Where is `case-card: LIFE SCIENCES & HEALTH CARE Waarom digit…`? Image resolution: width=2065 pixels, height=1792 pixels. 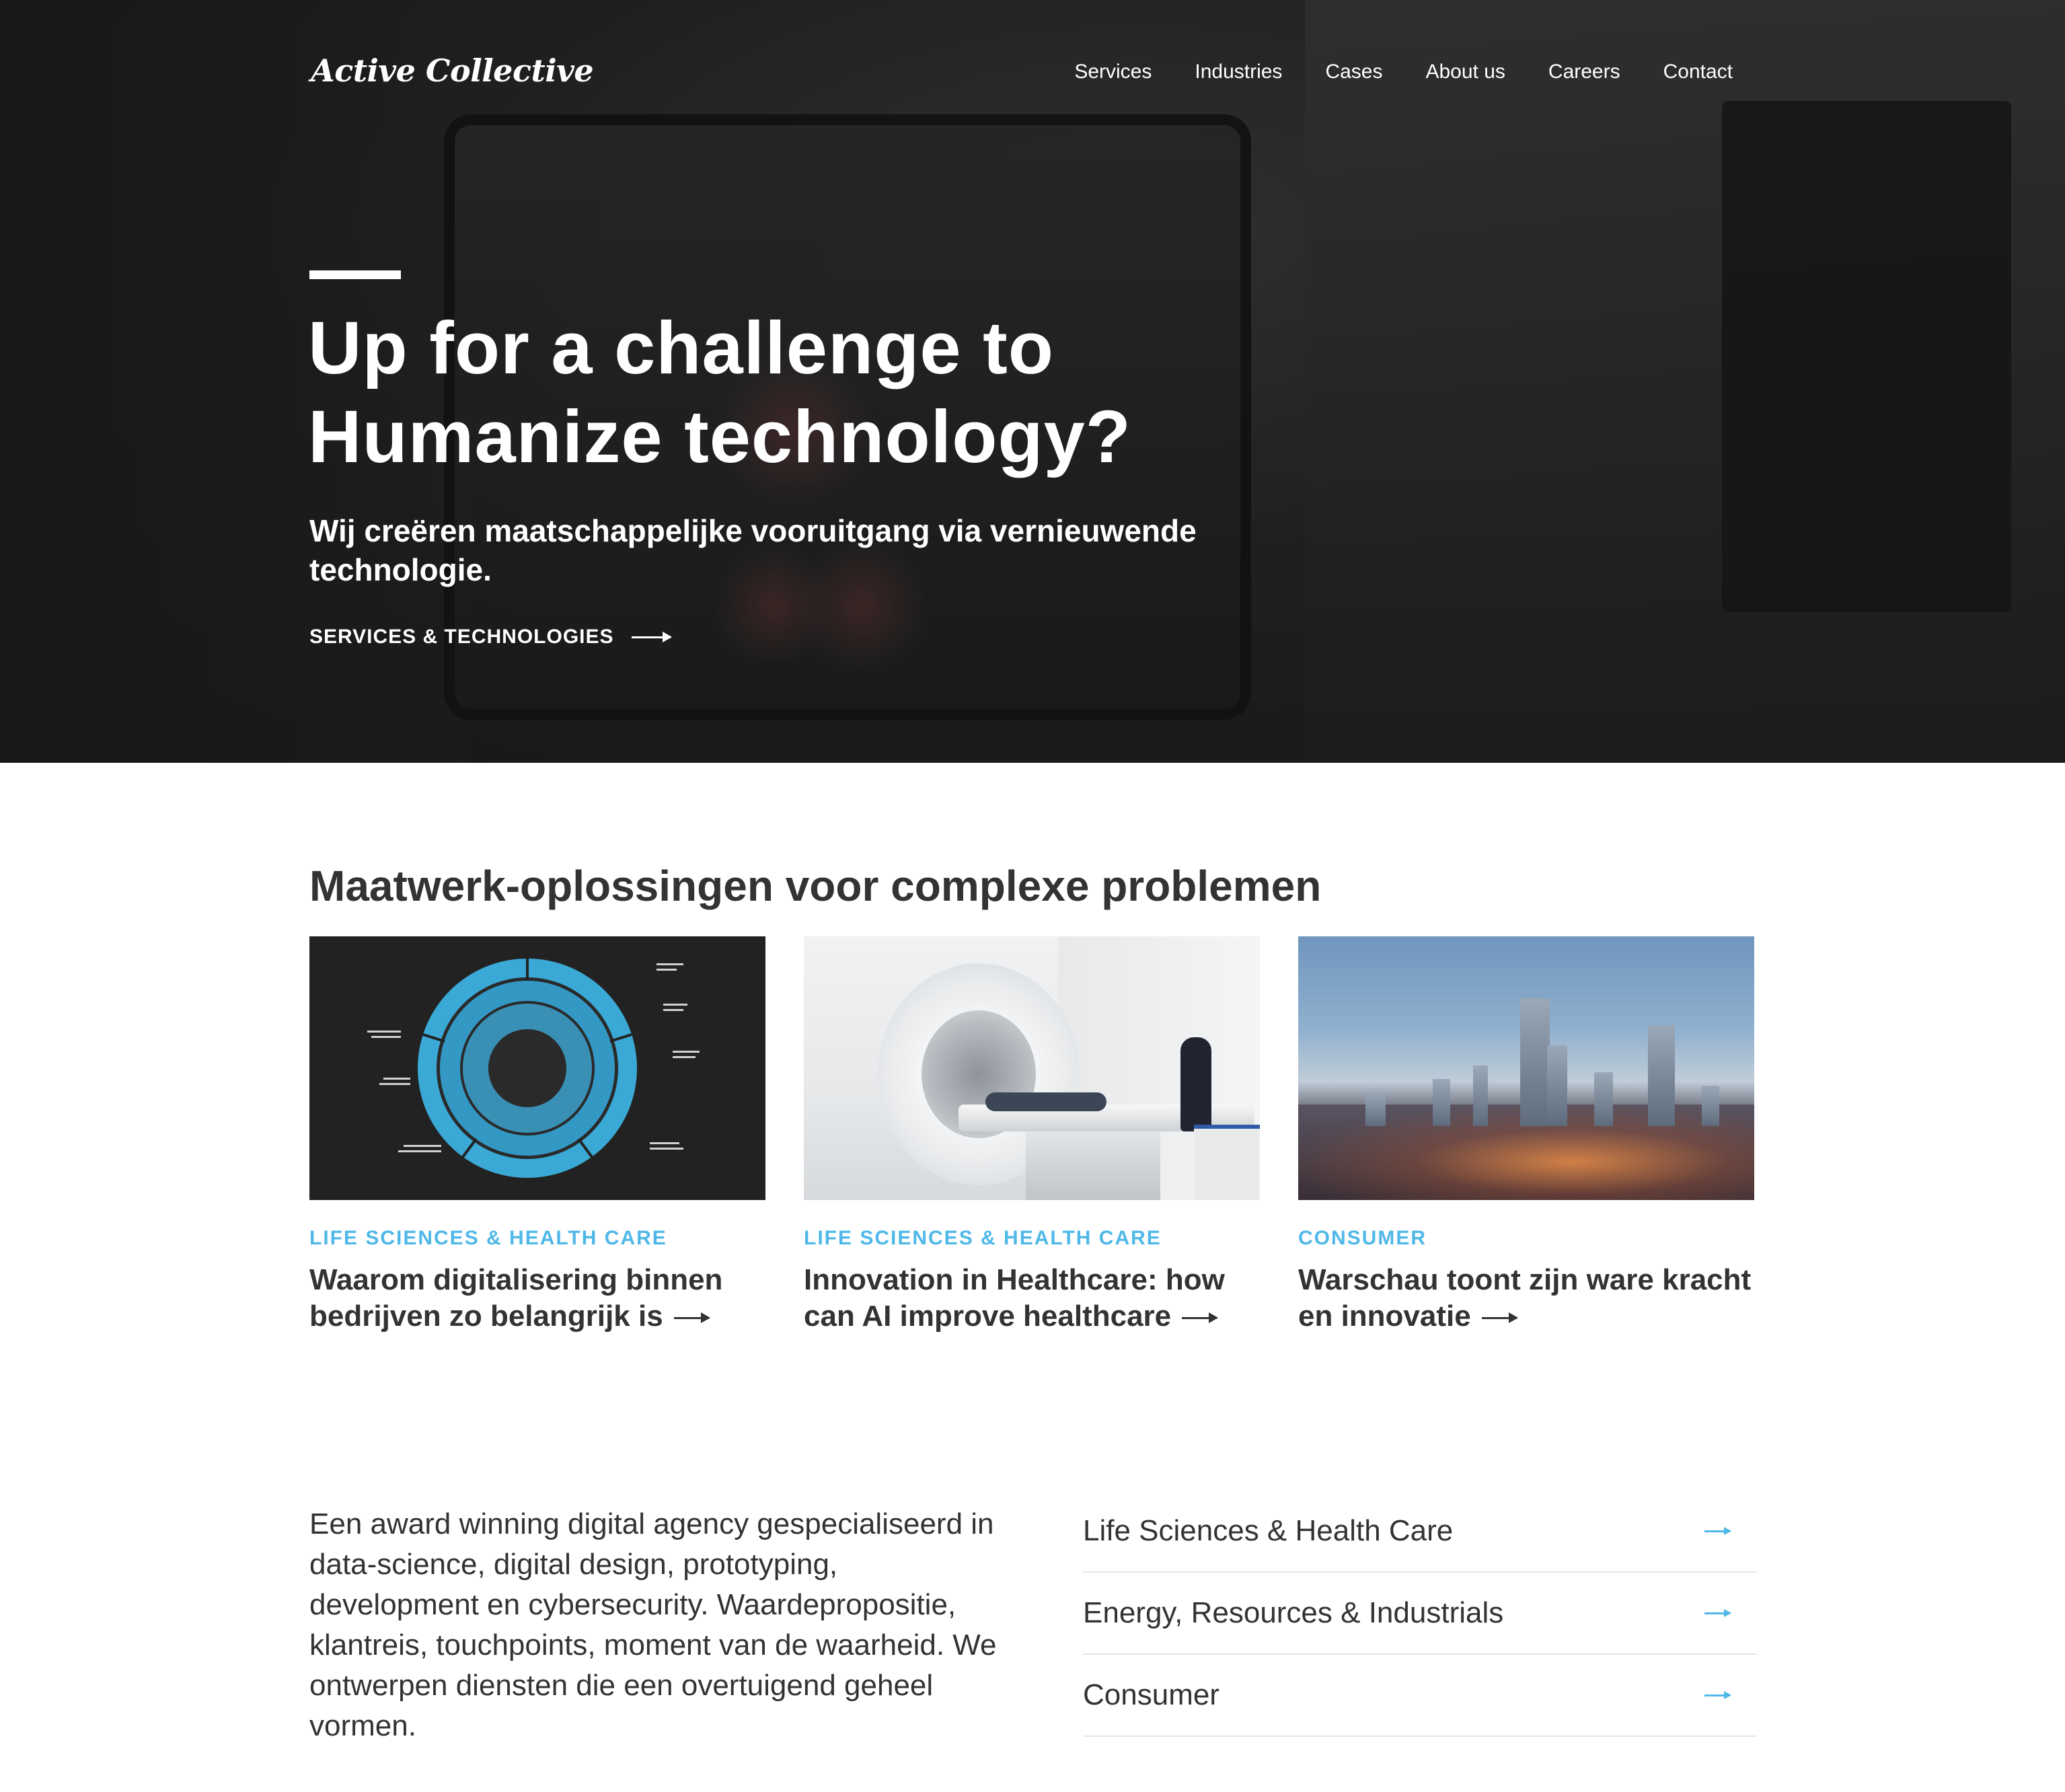 case-card: LIFE SCIENCES & HEALTH CARE Waarom digit… is located at coordinates (537, 1135).